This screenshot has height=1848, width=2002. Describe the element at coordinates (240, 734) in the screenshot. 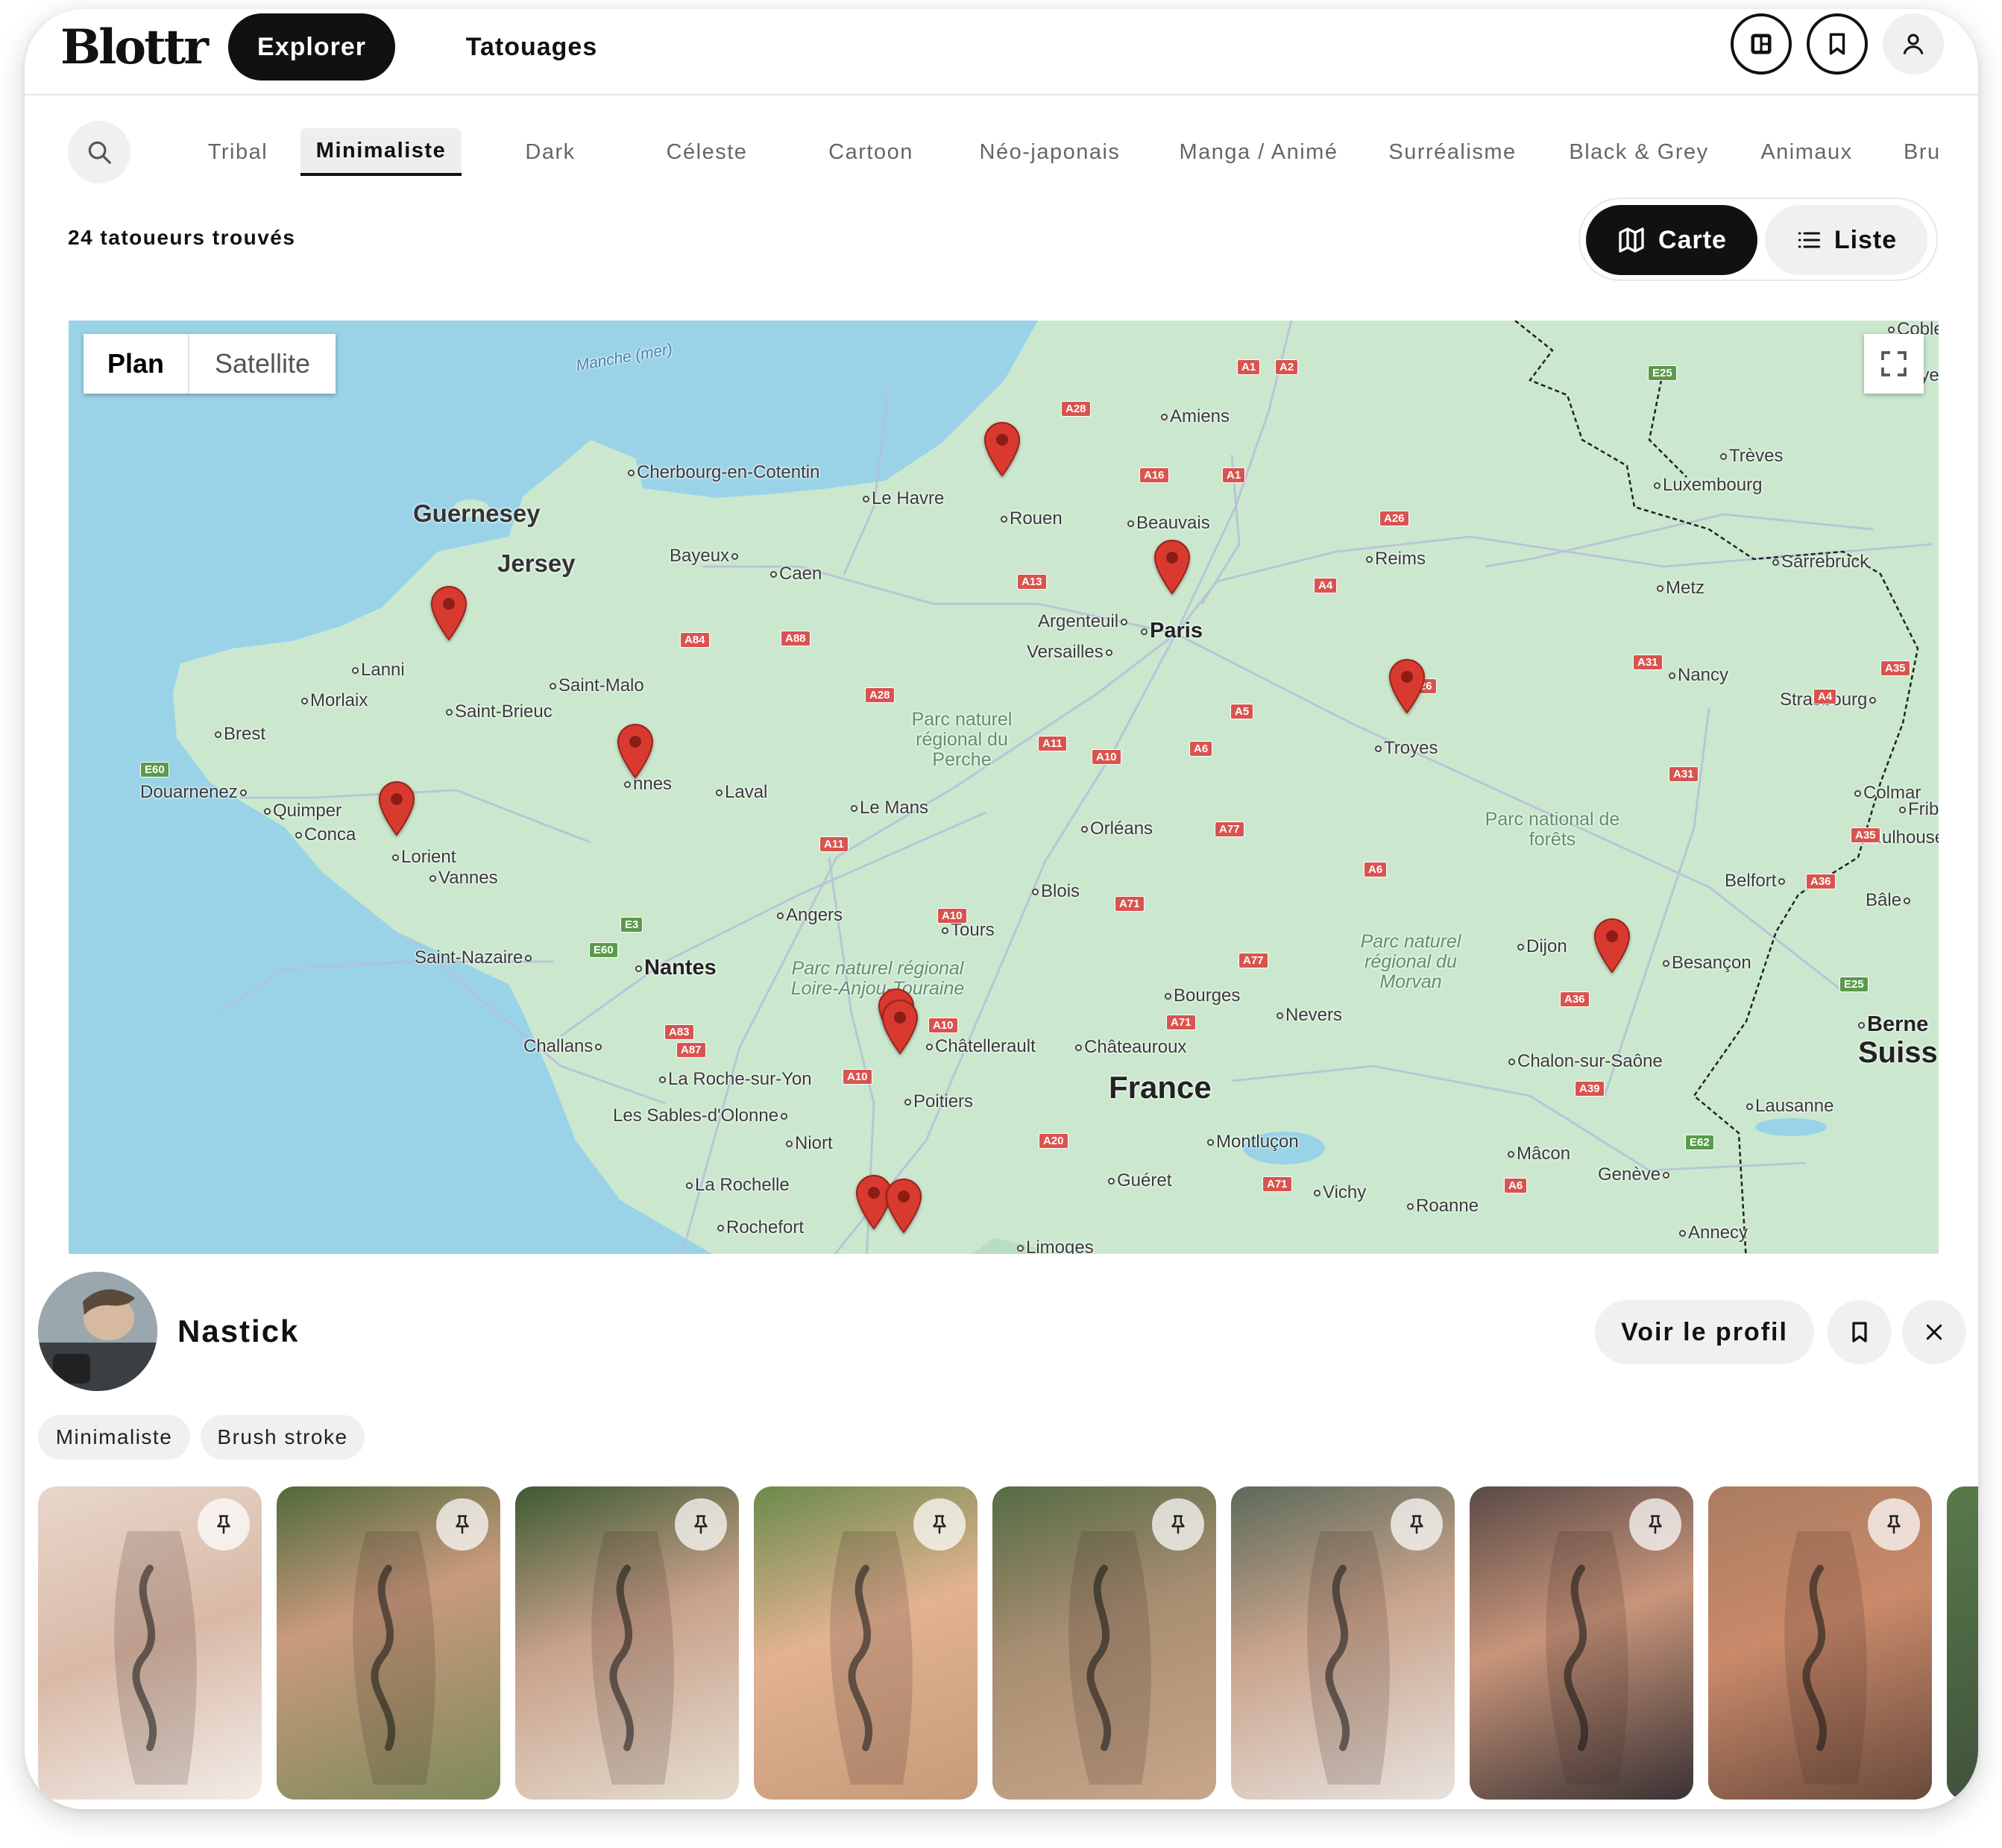

I see `map-city-label: Brest` at that location.